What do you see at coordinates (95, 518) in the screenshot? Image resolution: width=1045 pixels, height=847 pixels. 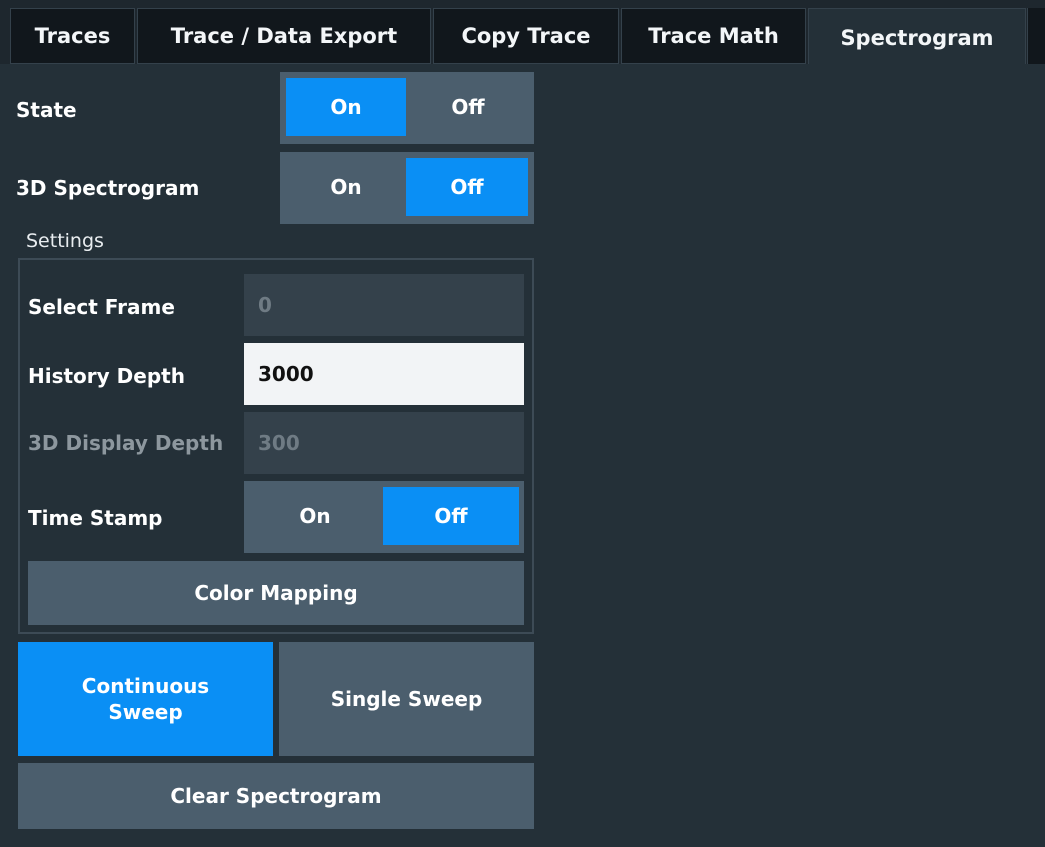 I see `time-stamp-label: Time Stamp` at bounding box center [95, 518].